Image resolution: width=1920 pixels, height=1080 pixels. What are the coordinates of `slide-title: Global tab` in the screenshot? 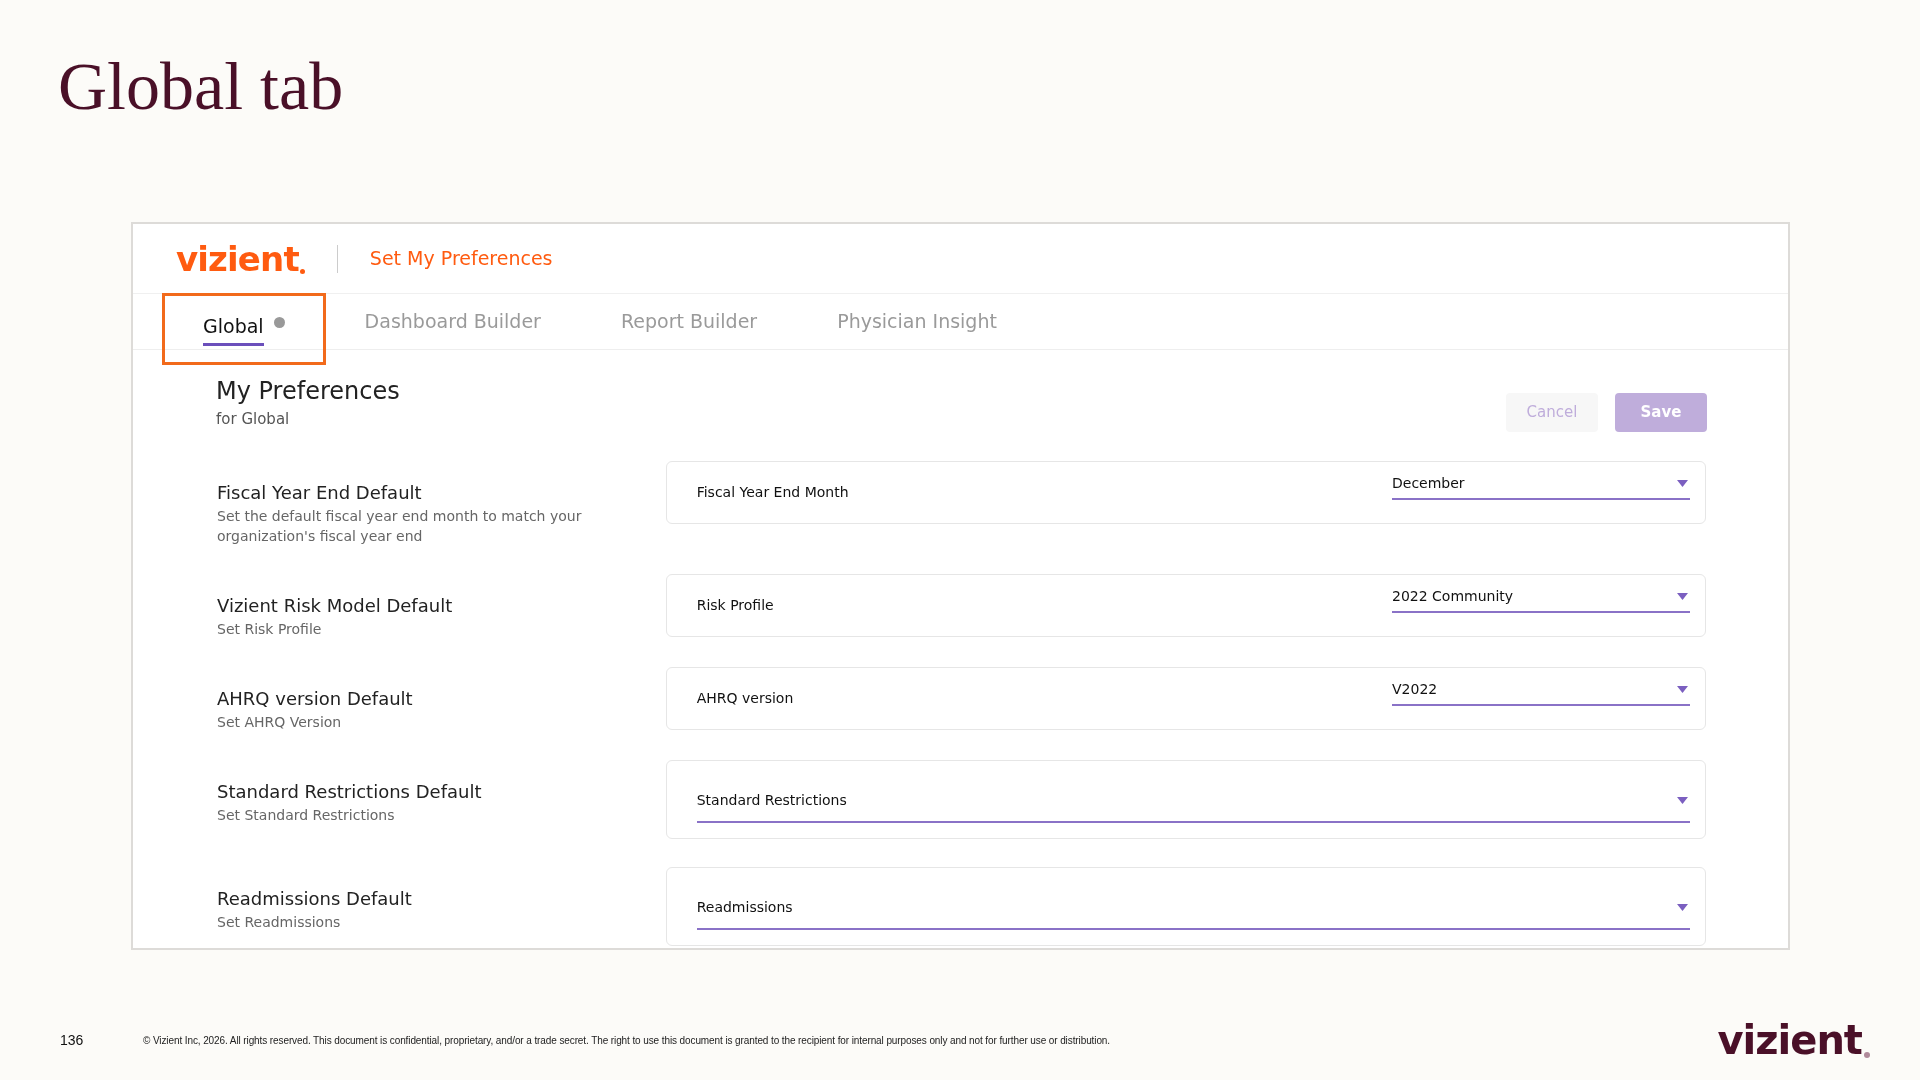 It's located at (201, 86).